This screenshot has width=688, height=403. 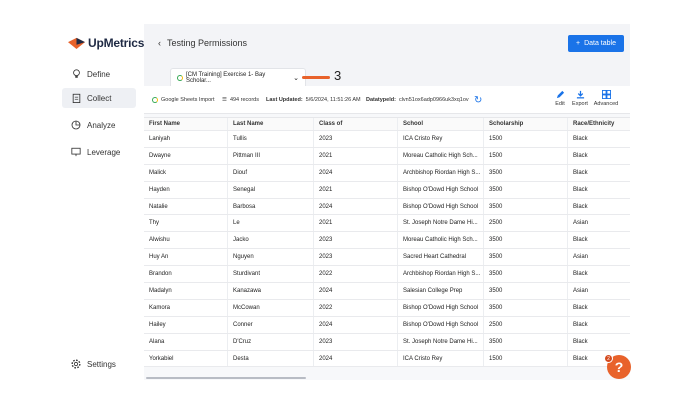 What do you see at coordinates (619, 367) in the screenshot?
I see `help-label: ?` at bounding box center [619, 367].